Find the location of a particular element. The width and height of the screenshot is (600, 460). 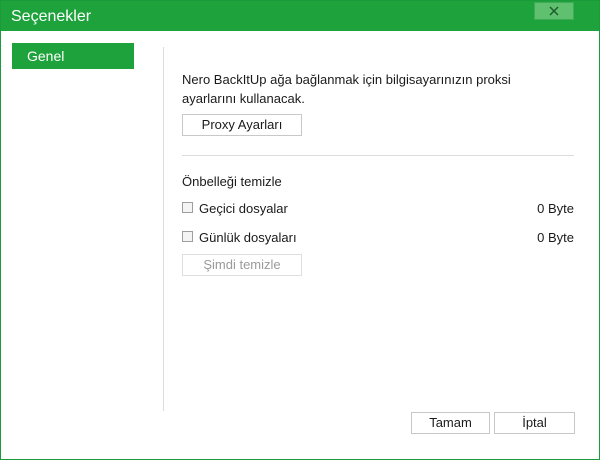

proxy-settings-button: Proxy Ayarları is located at coordinates (242, 125).